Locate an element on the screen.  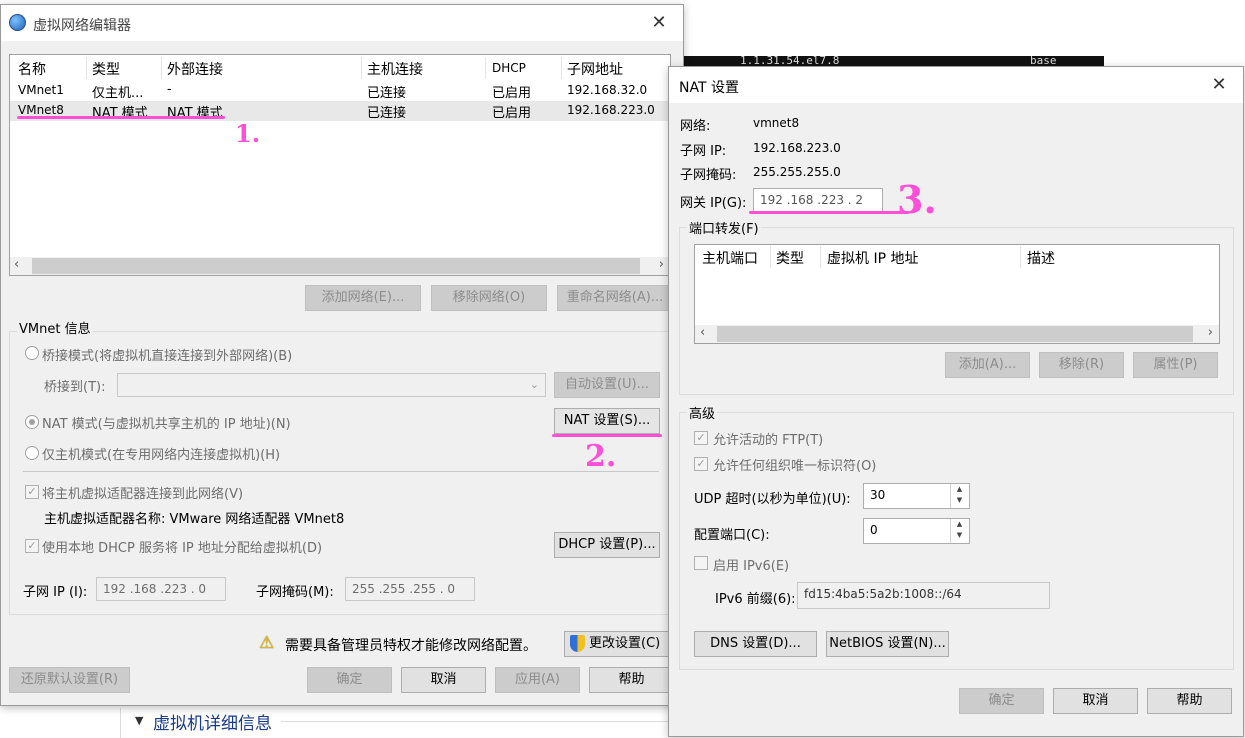
list-header: 名称 类型 外部连接 主机连接 DHCP 子网地址 is located at coordinates (340, 68).